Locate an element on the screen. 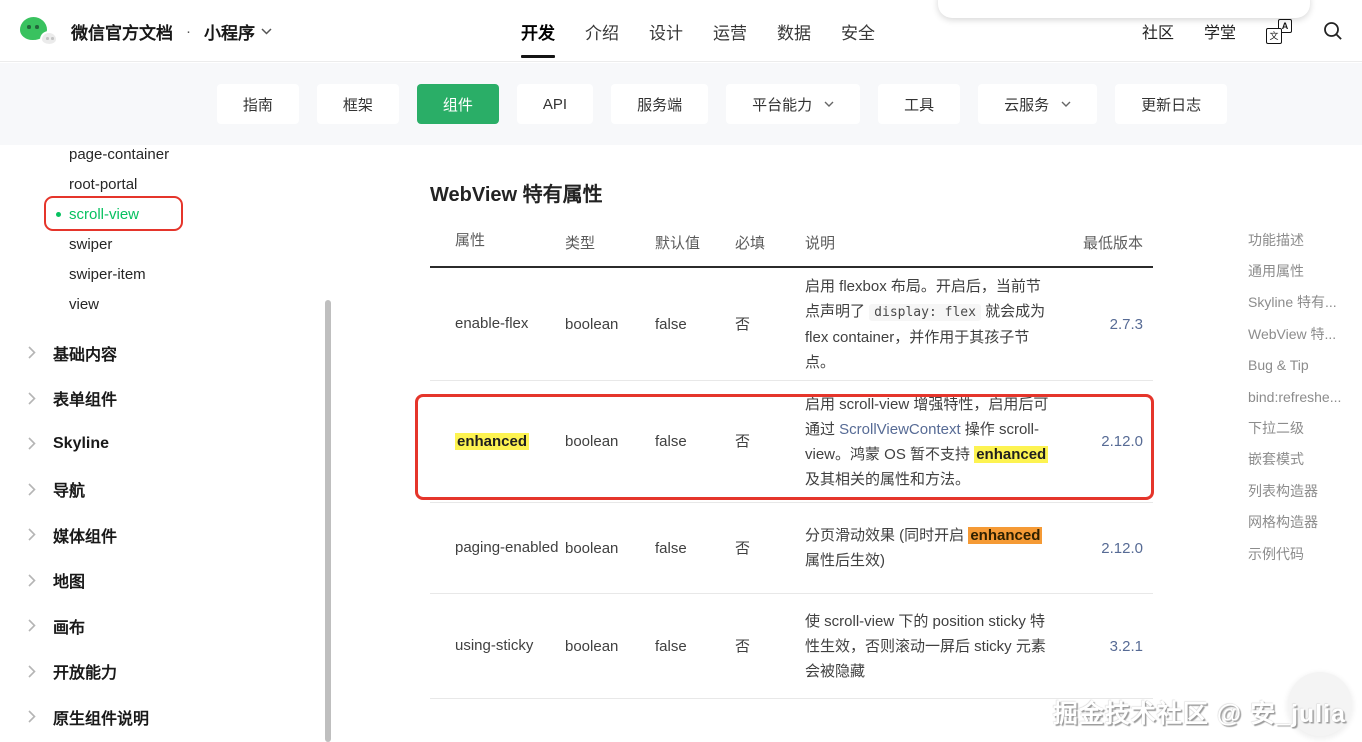 This screenshot has width=1362, height=742. min-version-link: 2.7.3 is located at coordinates (1104, 324).